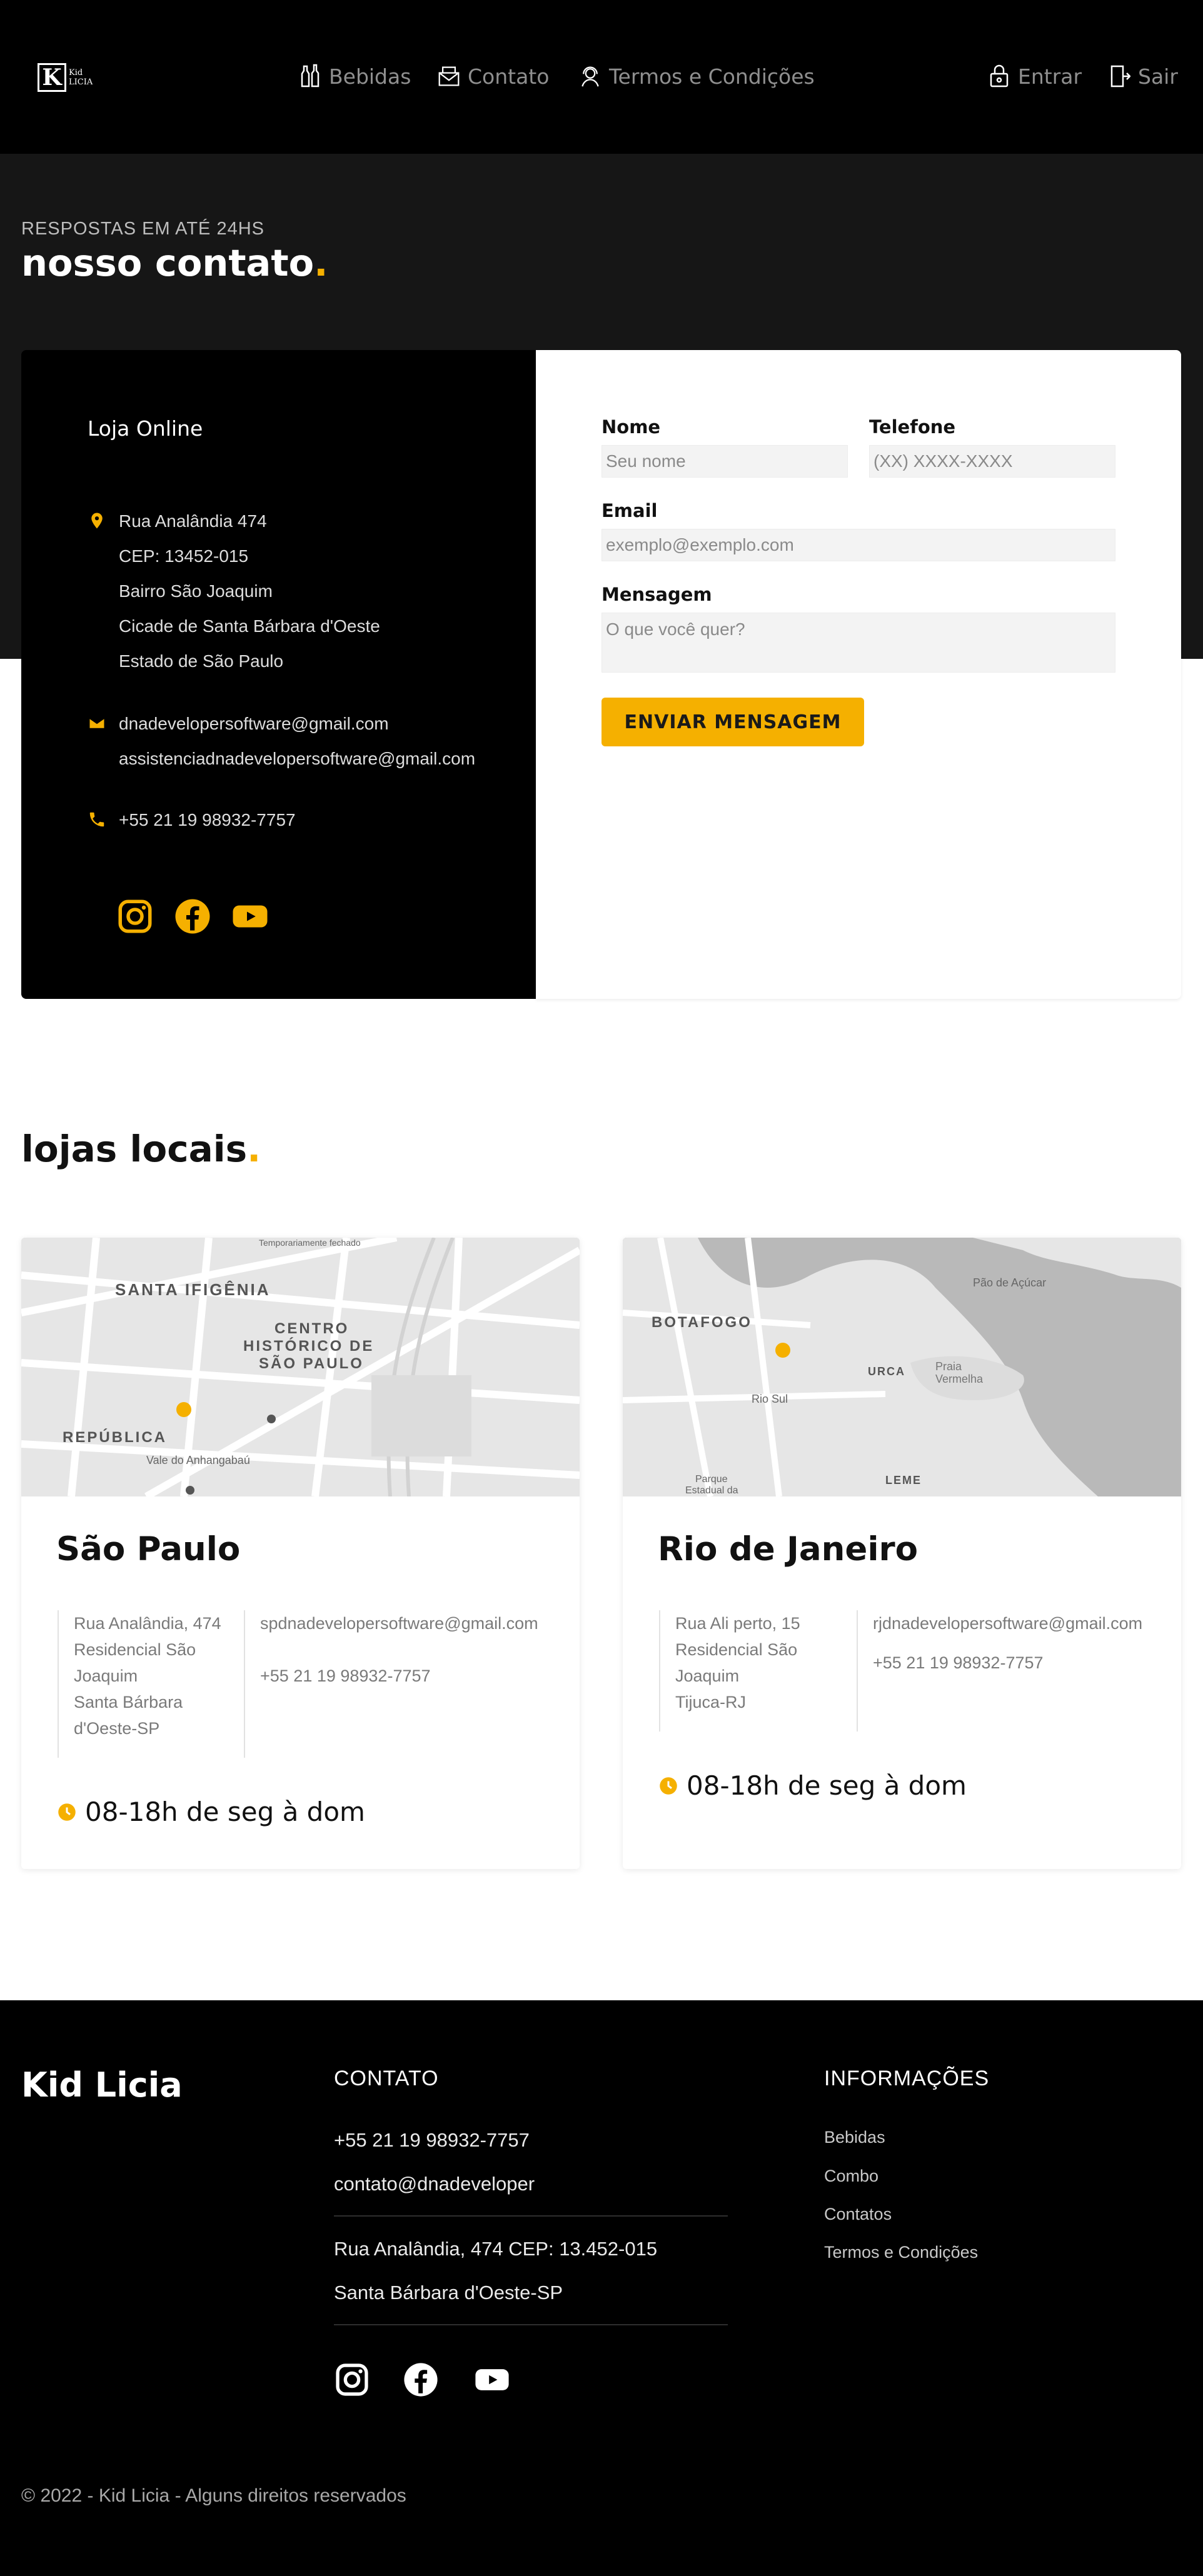 This screenshot has height=2576, width=1203. I want to click on map-label: Rio Sul, so click(770, 1399).